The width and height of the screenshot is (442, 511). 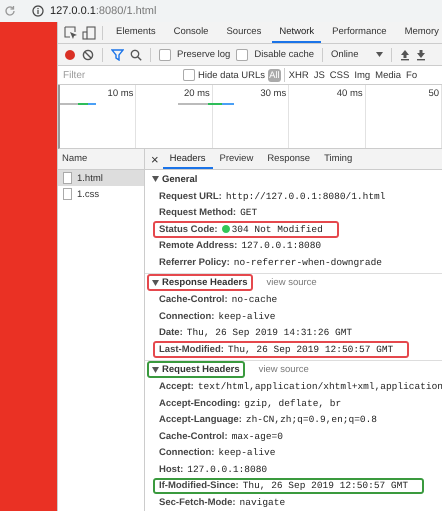 What do you see at coordinates (203, 54) in the screenshot?
I see `checkbox-label: Preserve log` at bounding box center [203, 54].